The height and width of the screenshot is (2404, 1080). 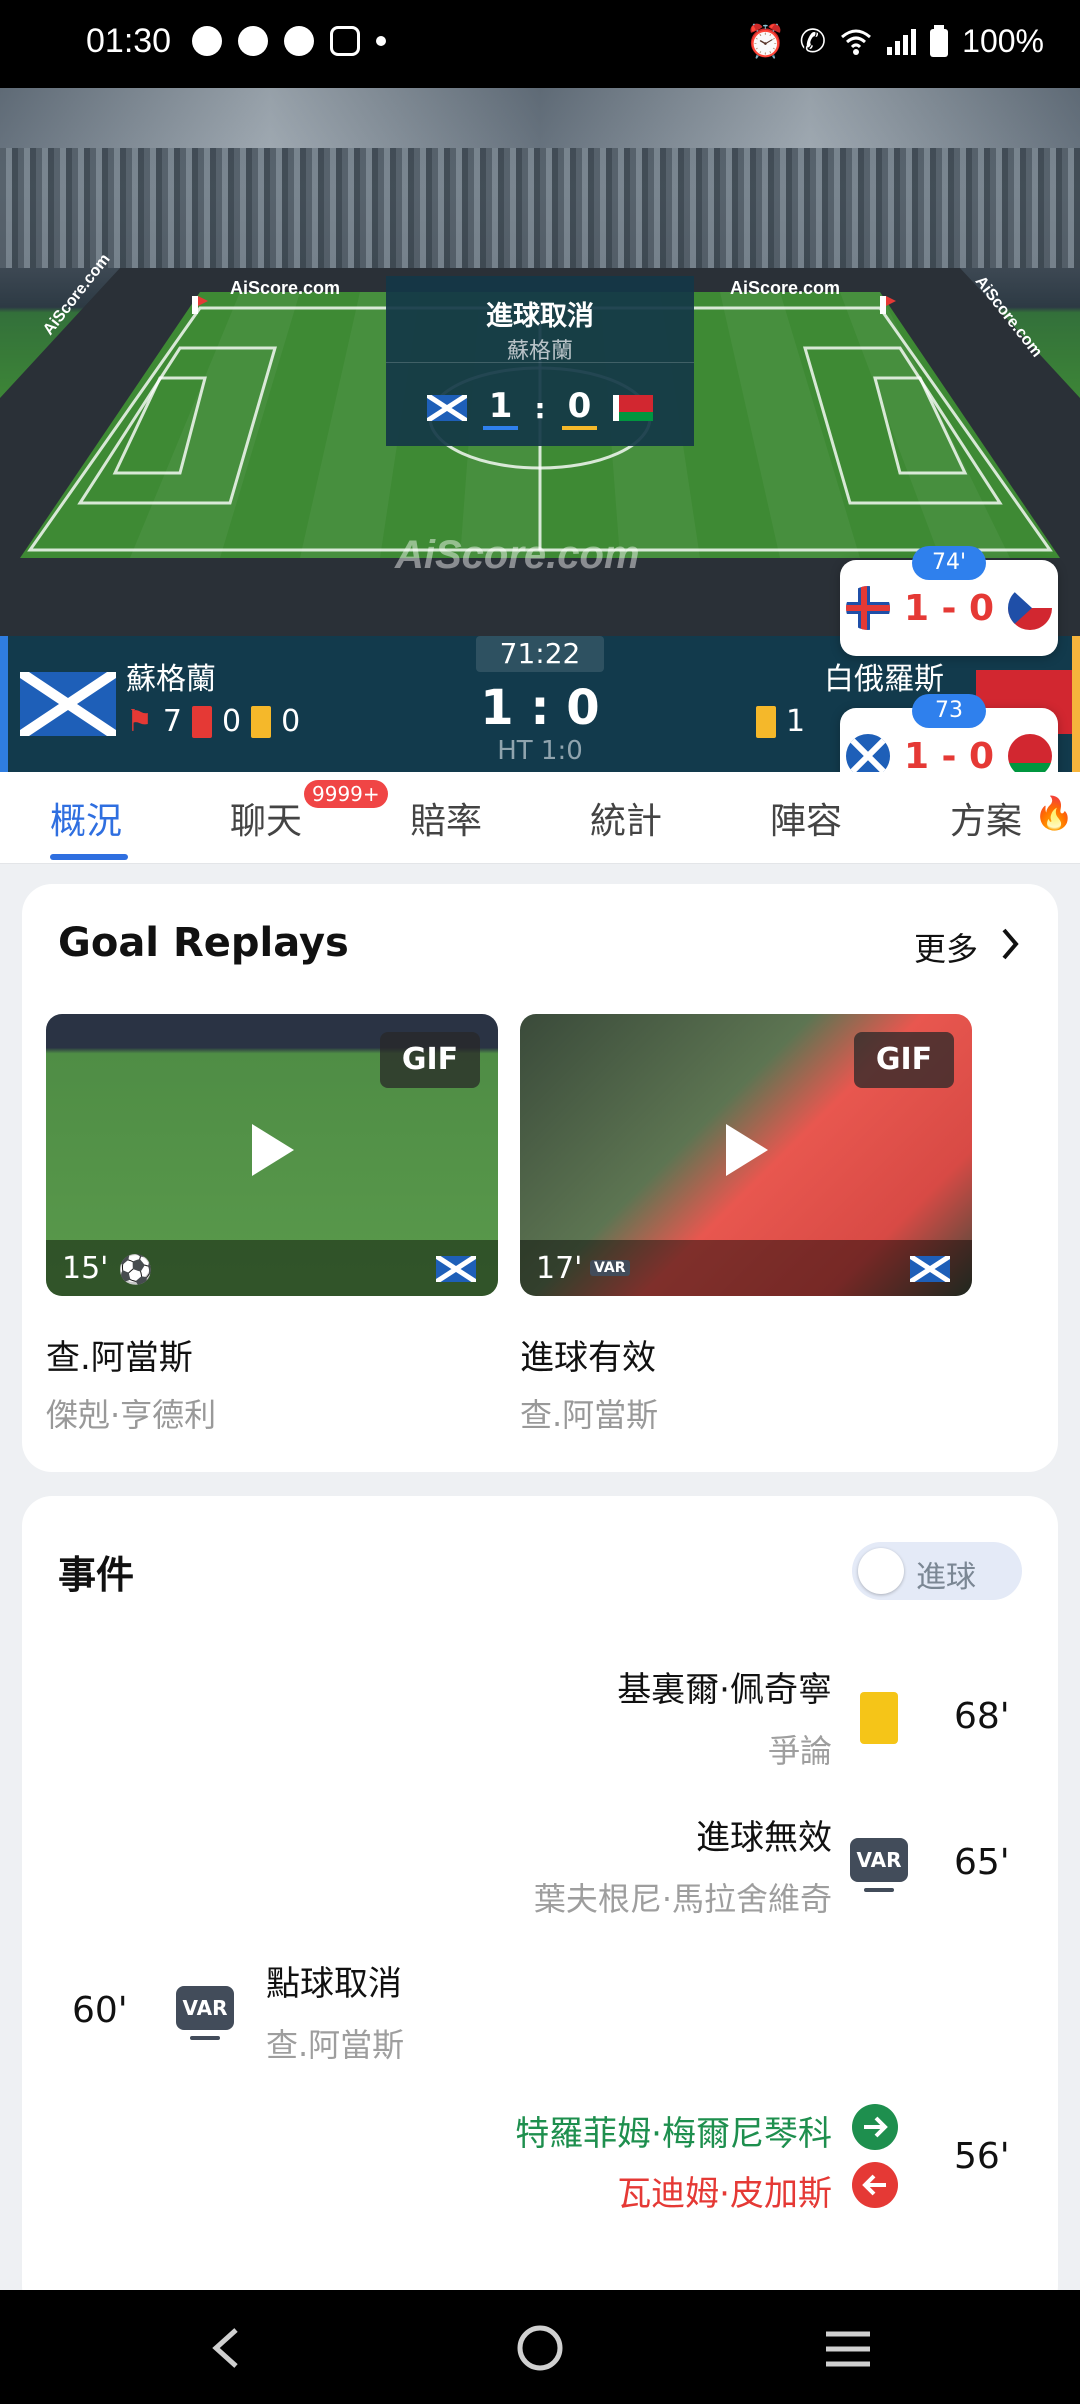 I want to click on popup-home-score: 1, so click(x=500, y=408).